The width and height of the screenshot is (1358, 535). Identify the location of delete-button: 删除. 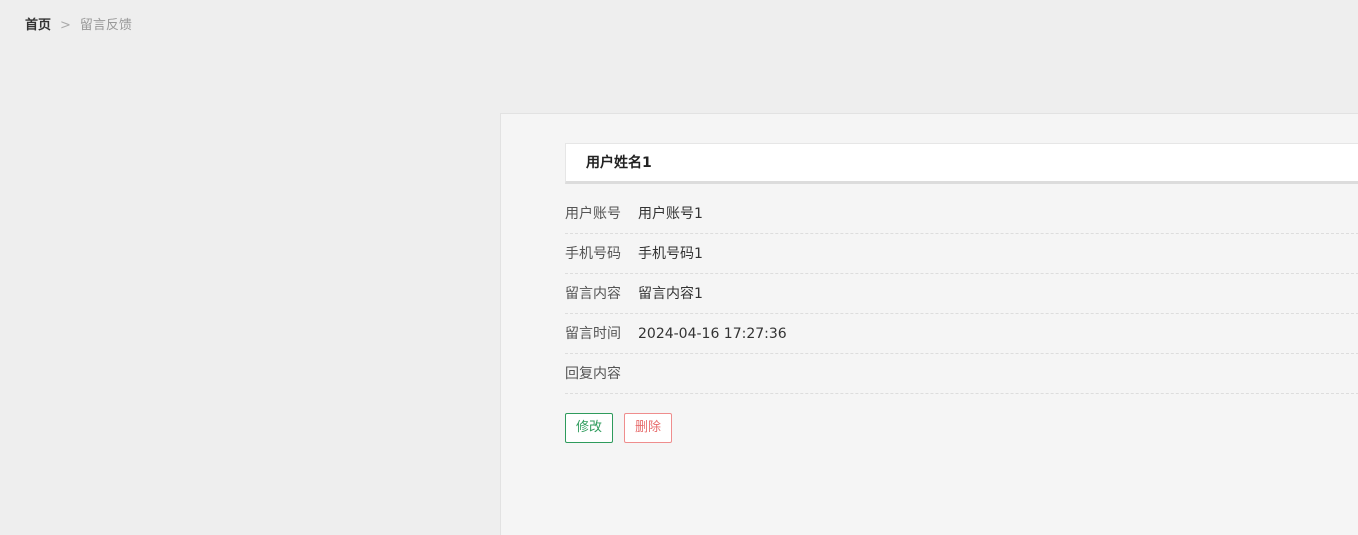
(648, 428).